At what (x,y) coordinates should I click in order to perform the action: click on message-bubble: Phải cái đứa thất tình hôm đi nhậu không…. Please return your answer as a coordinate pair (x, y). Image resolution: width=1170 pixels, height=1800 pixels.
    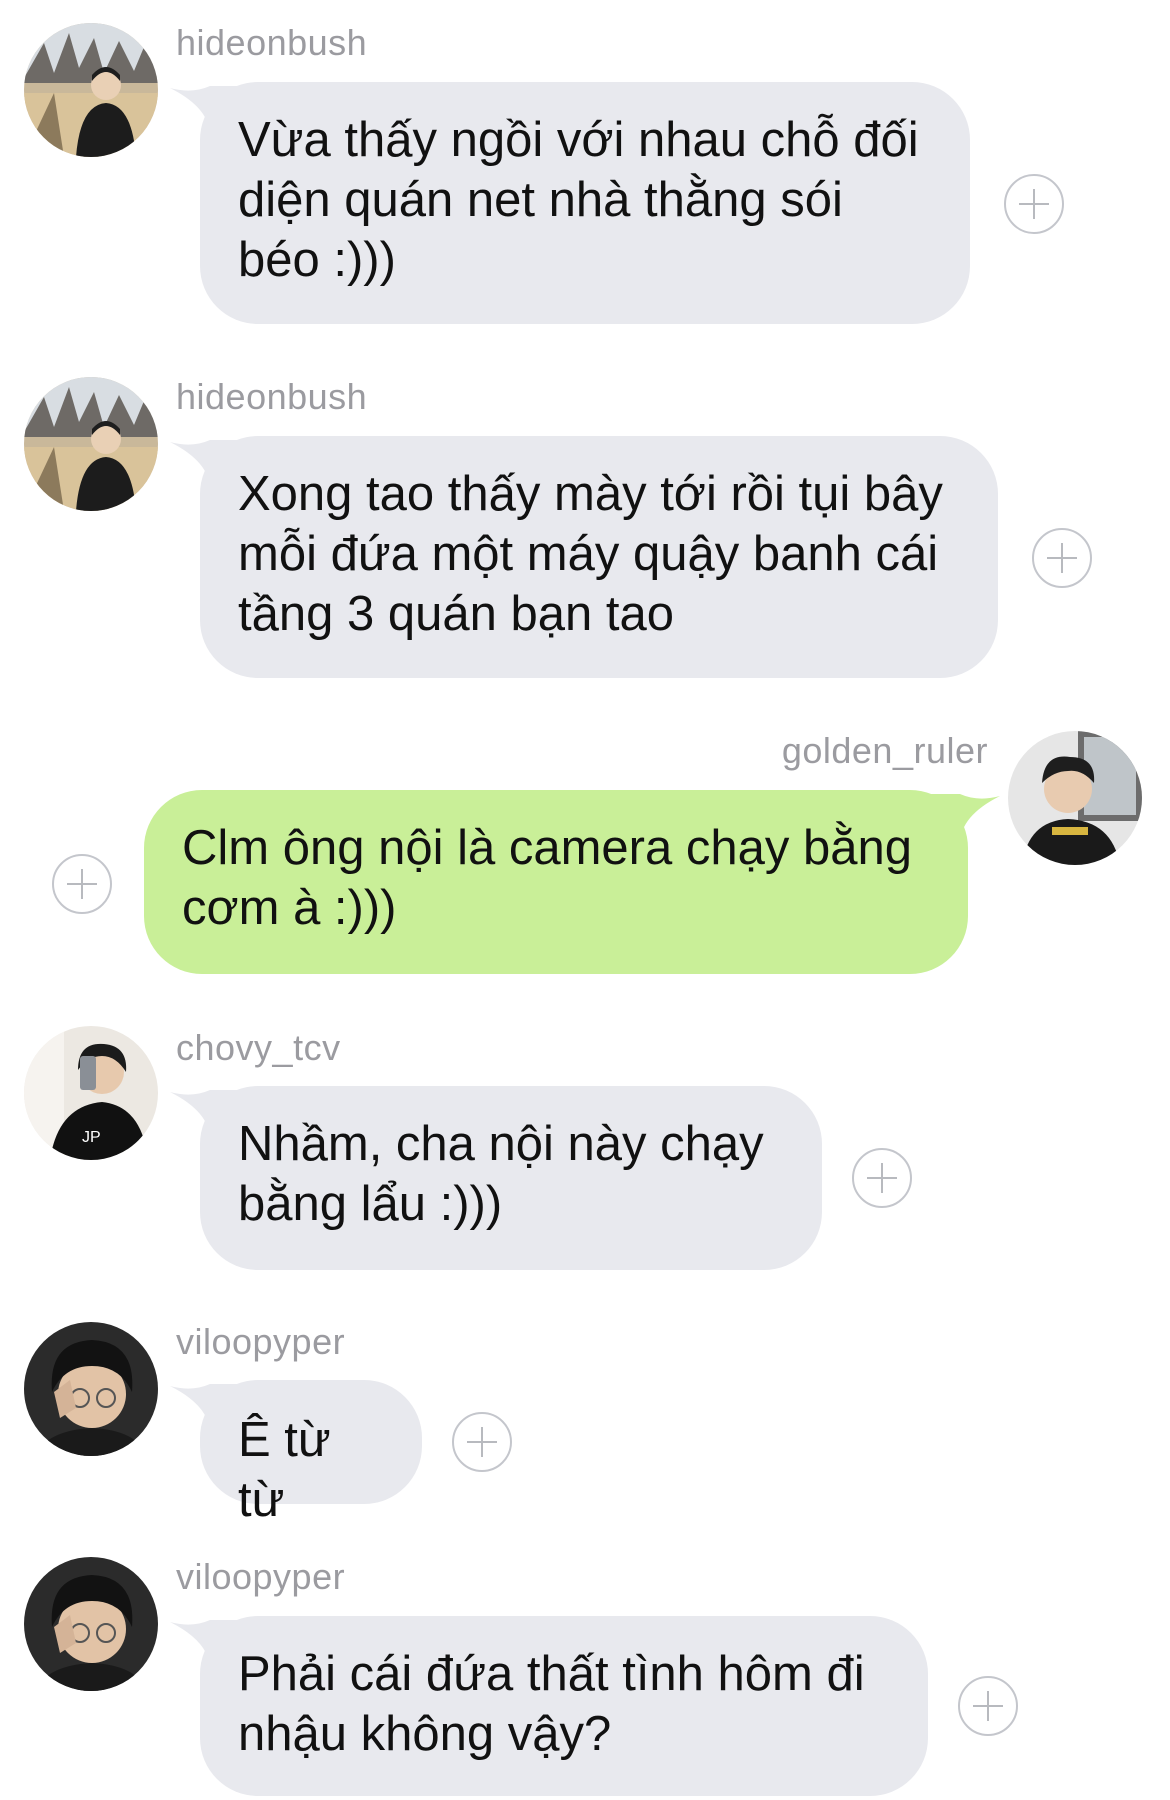
    Looking at the image, I should click on (564, 1706).